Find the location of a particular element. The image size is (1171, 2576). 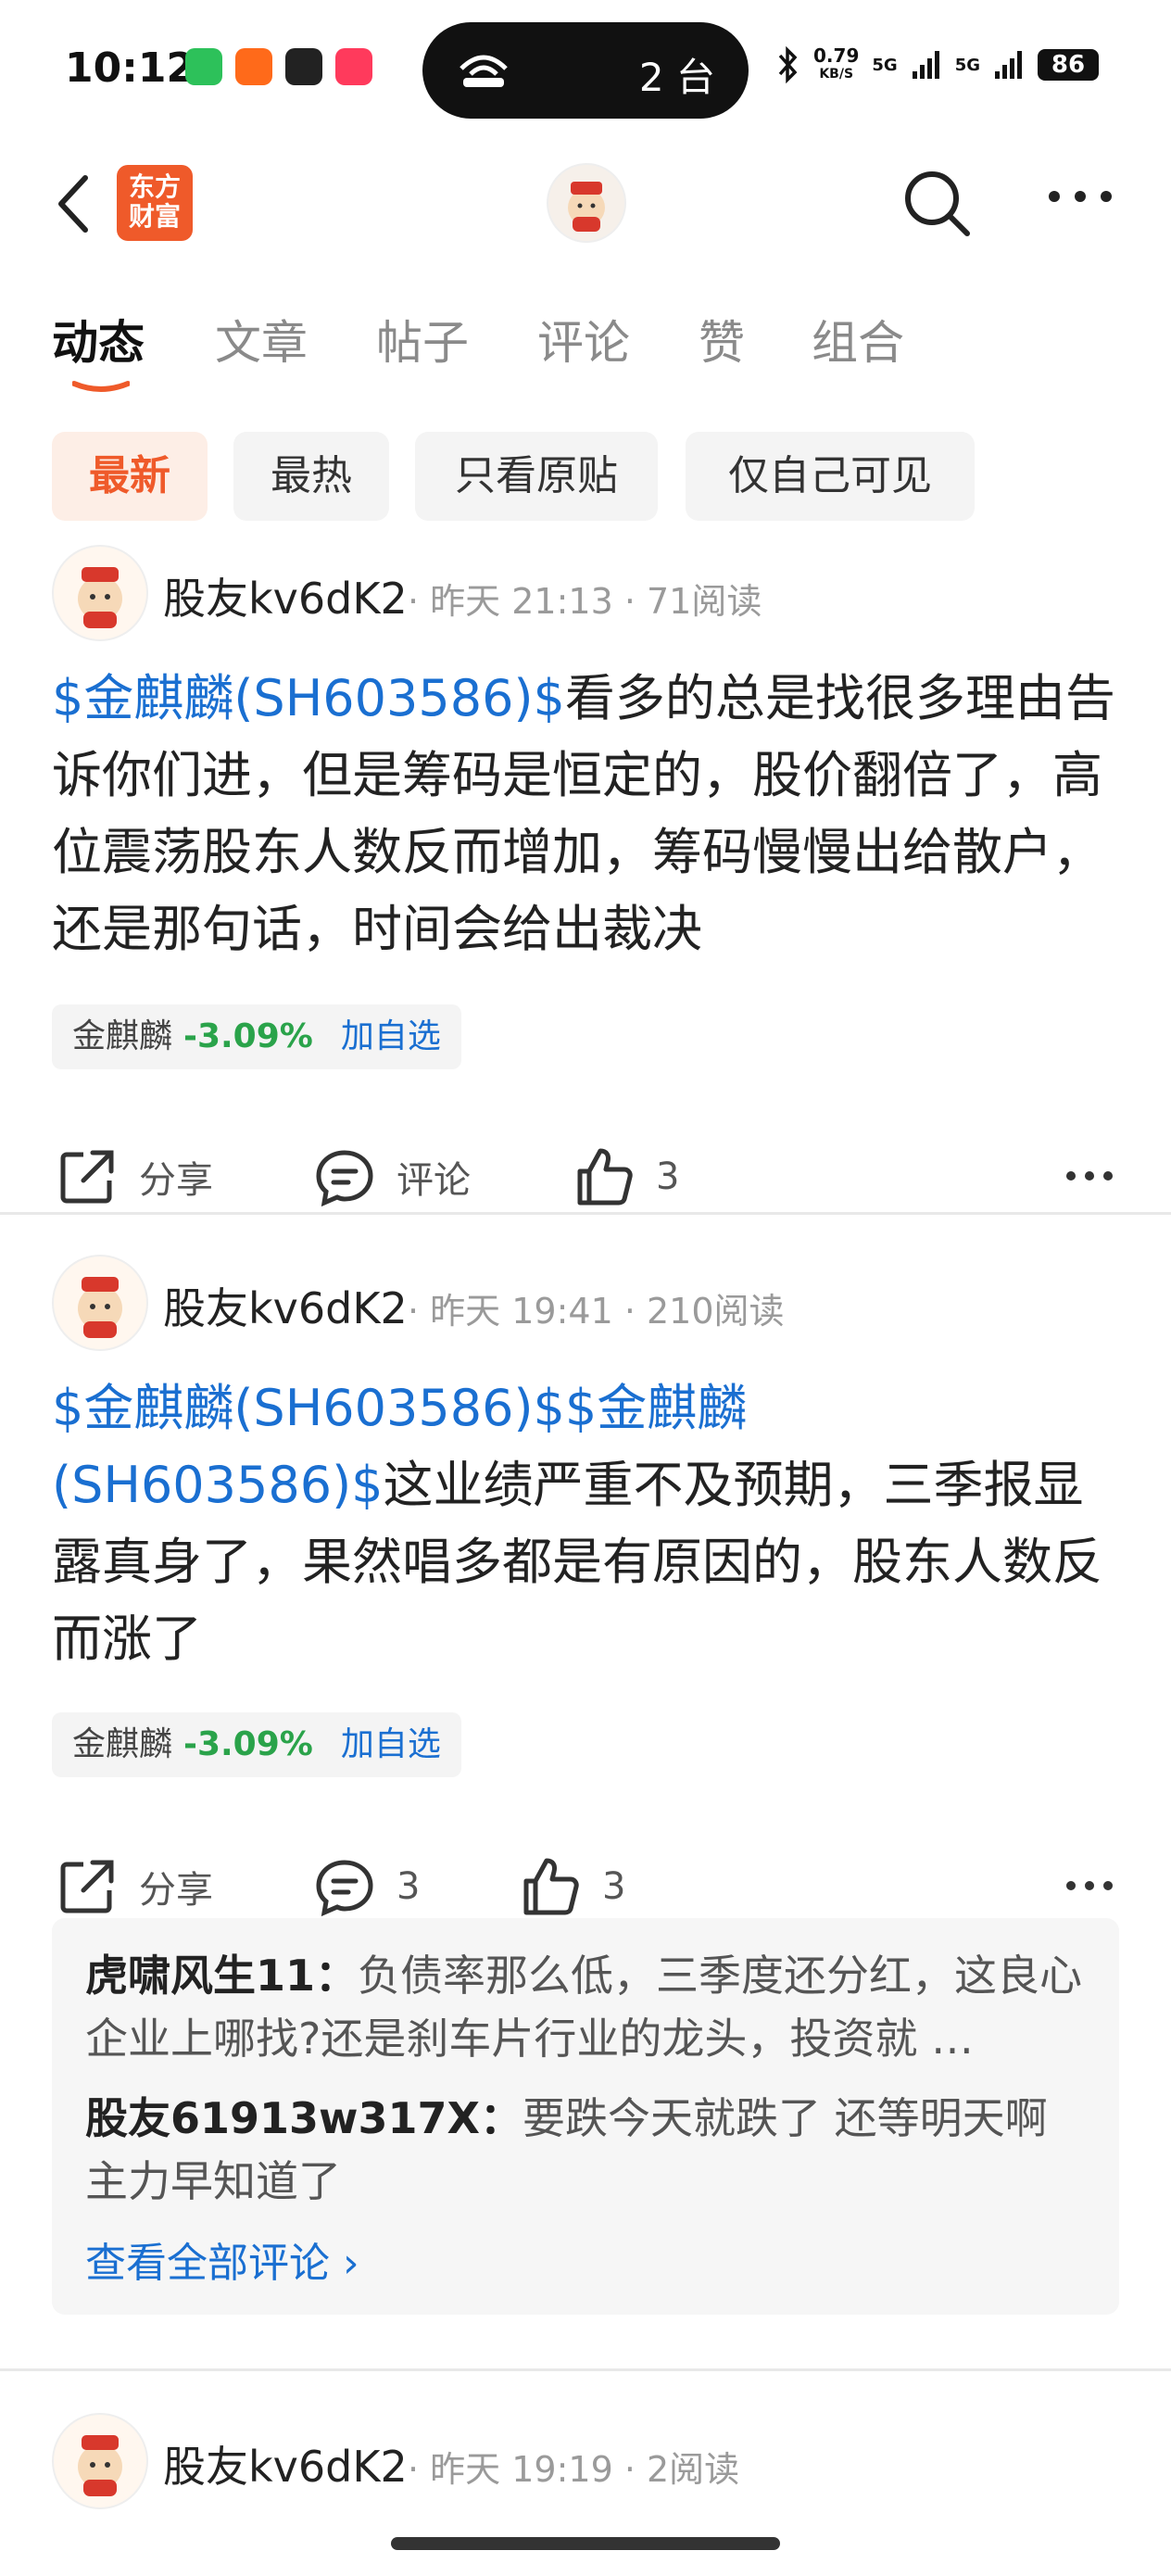

news-app-icon is located at coordinates (303, 66).